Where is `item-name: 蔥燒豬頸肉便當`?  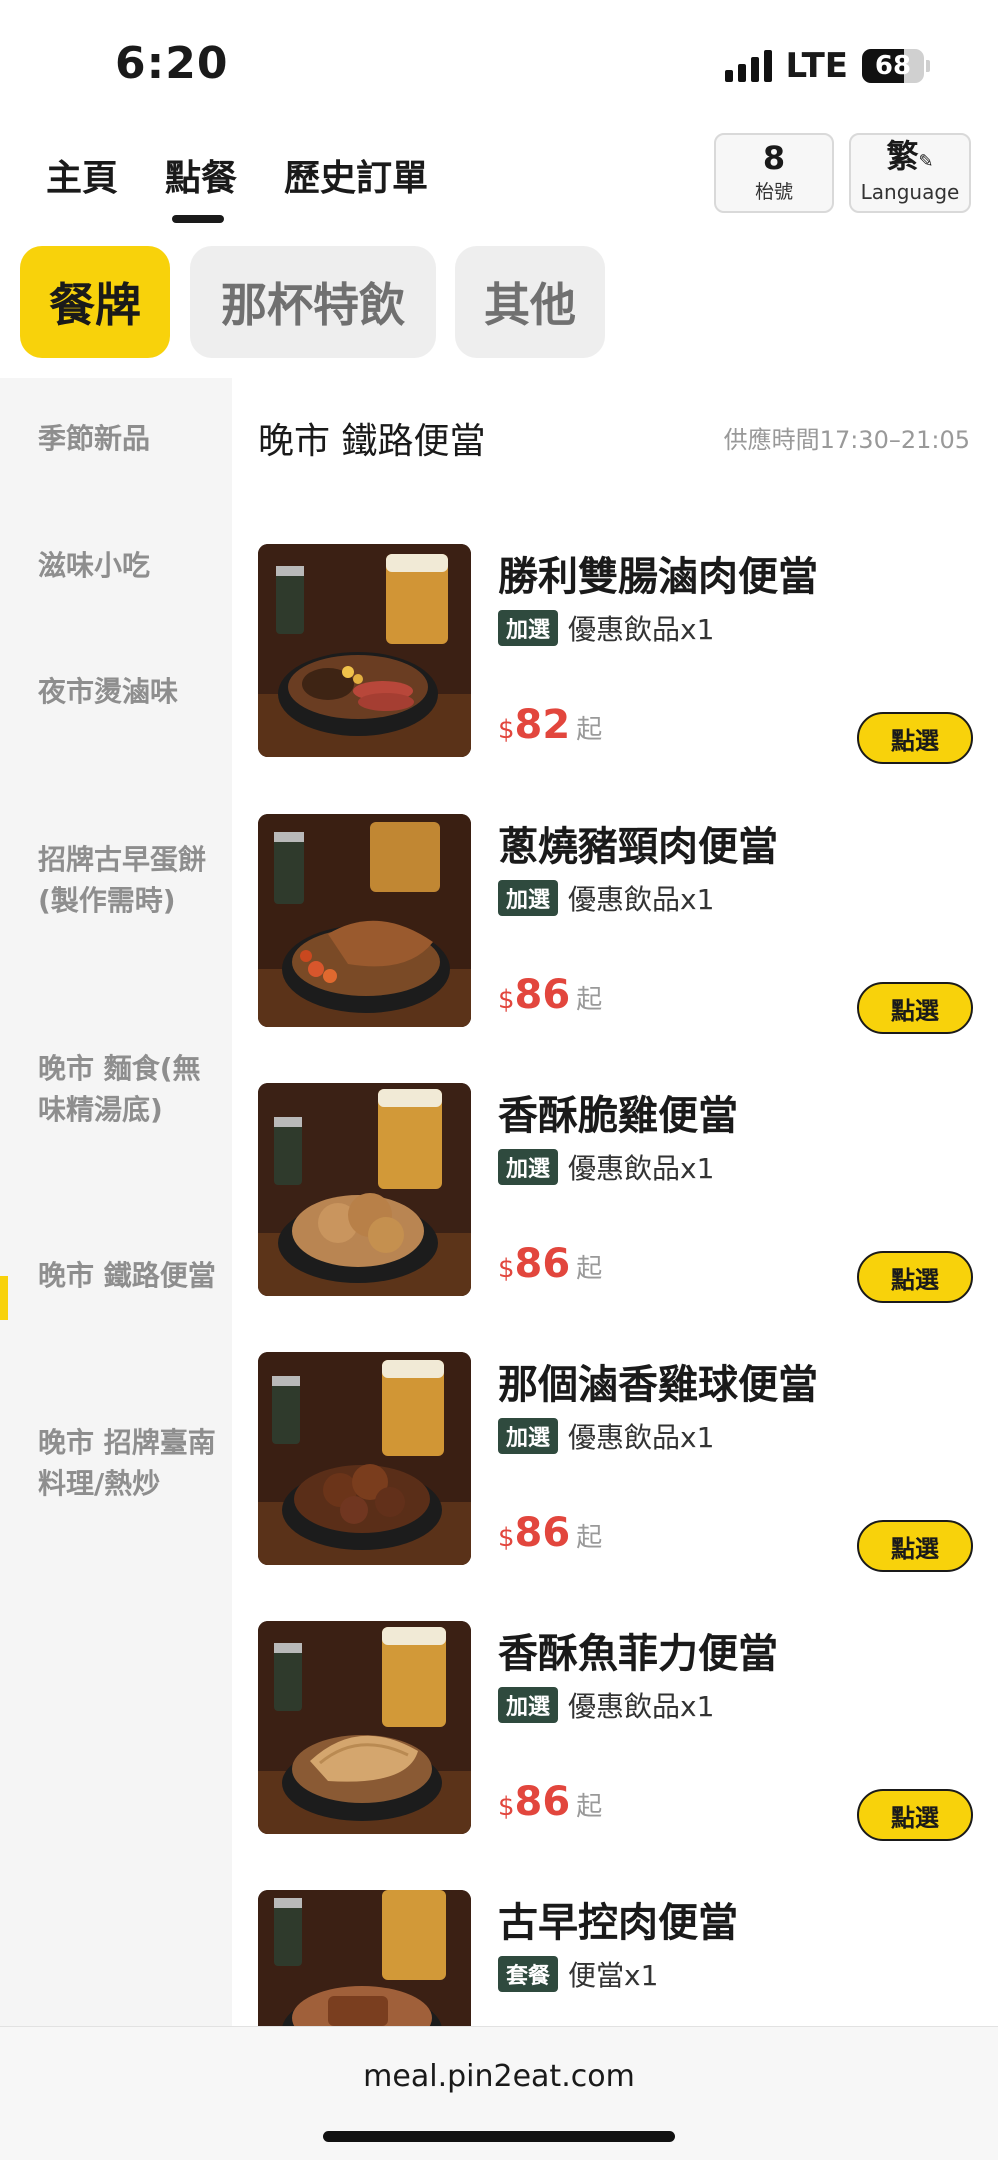 item-name: 蔥燒豬頸肉便當 is located at coordinates (638, 847).